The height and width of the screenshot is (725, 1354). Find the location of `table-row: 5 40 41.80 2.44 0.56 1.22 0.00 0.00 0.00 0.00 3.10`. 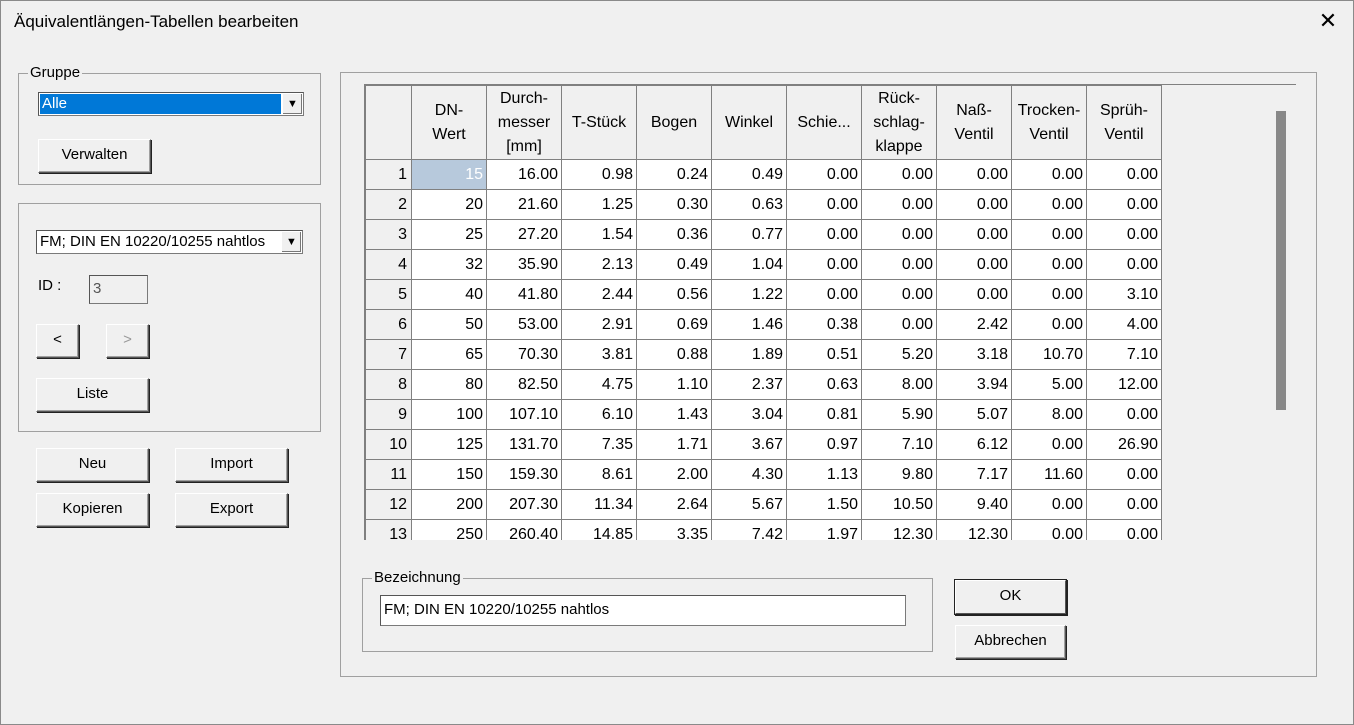

table-row: 5 40 41.80 2.44 0.56 1.22 0.00 0.00 0.00 0.00 3.10 is located at coordinates (763, 294).